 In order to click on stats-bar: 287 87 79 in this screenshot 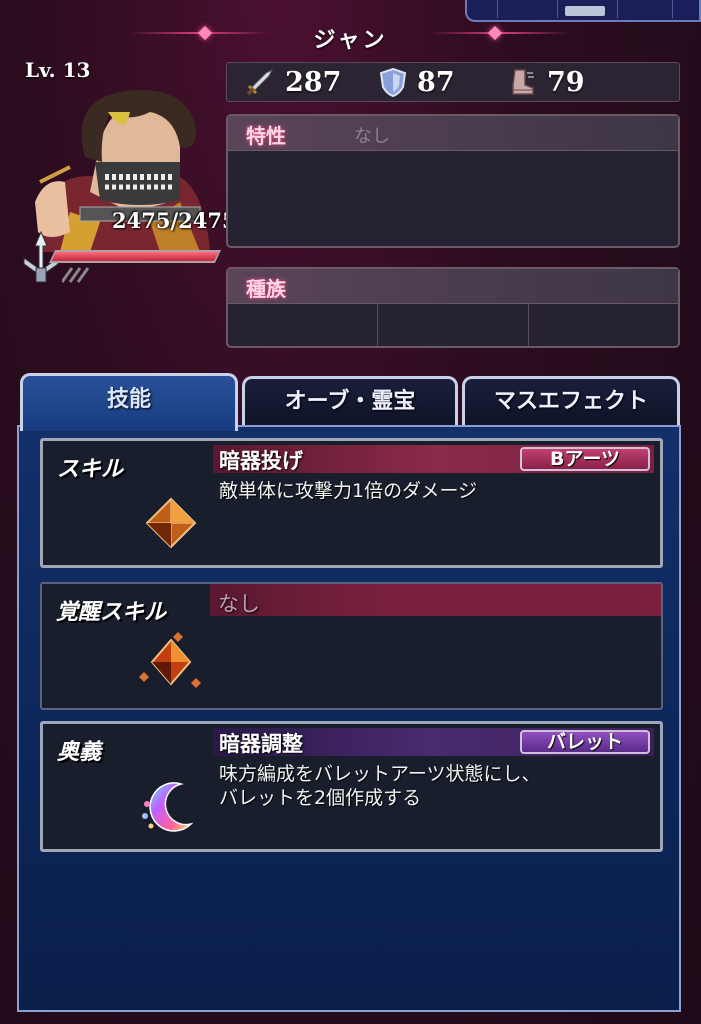, I will do `click(453, 82)`.